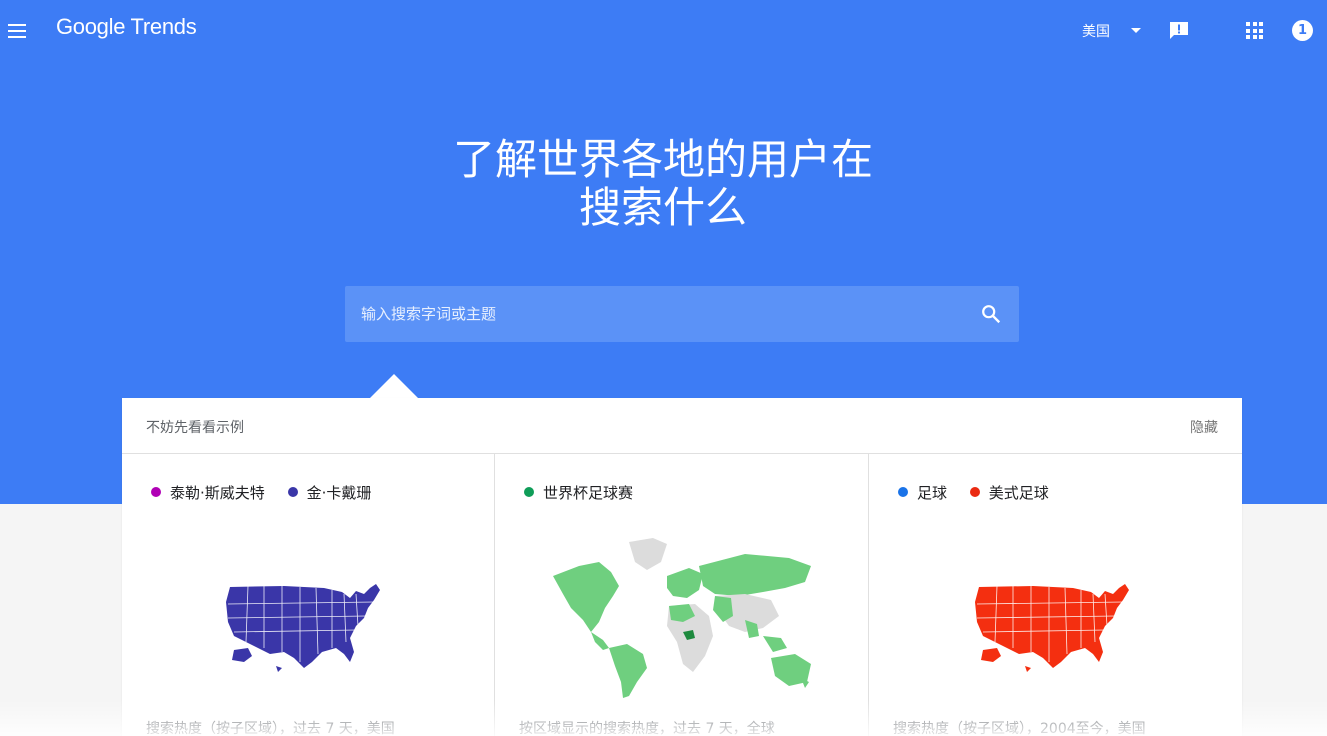  What do you see at coordinates (1096, 31) in the screenshot?
I see `region-selector: 美国` at bounding box center [1096, 31].